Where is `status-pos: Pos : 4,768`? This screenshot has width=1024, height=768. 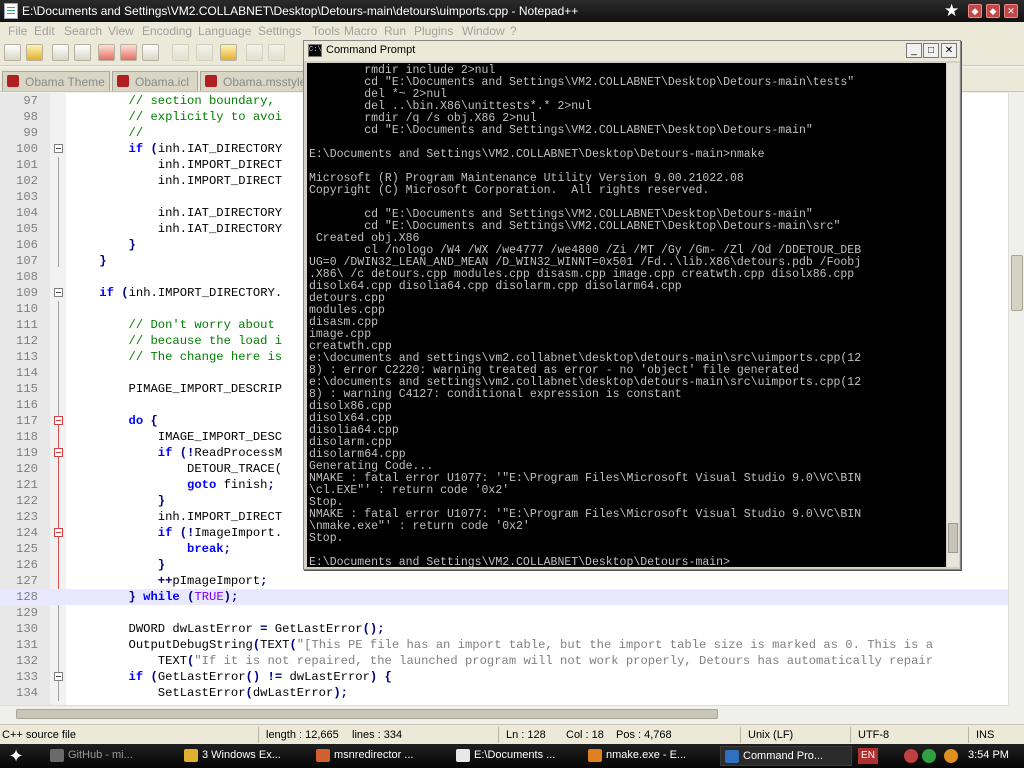
status-pos: Pos : 4,768 is located at coordinates (644, 735).